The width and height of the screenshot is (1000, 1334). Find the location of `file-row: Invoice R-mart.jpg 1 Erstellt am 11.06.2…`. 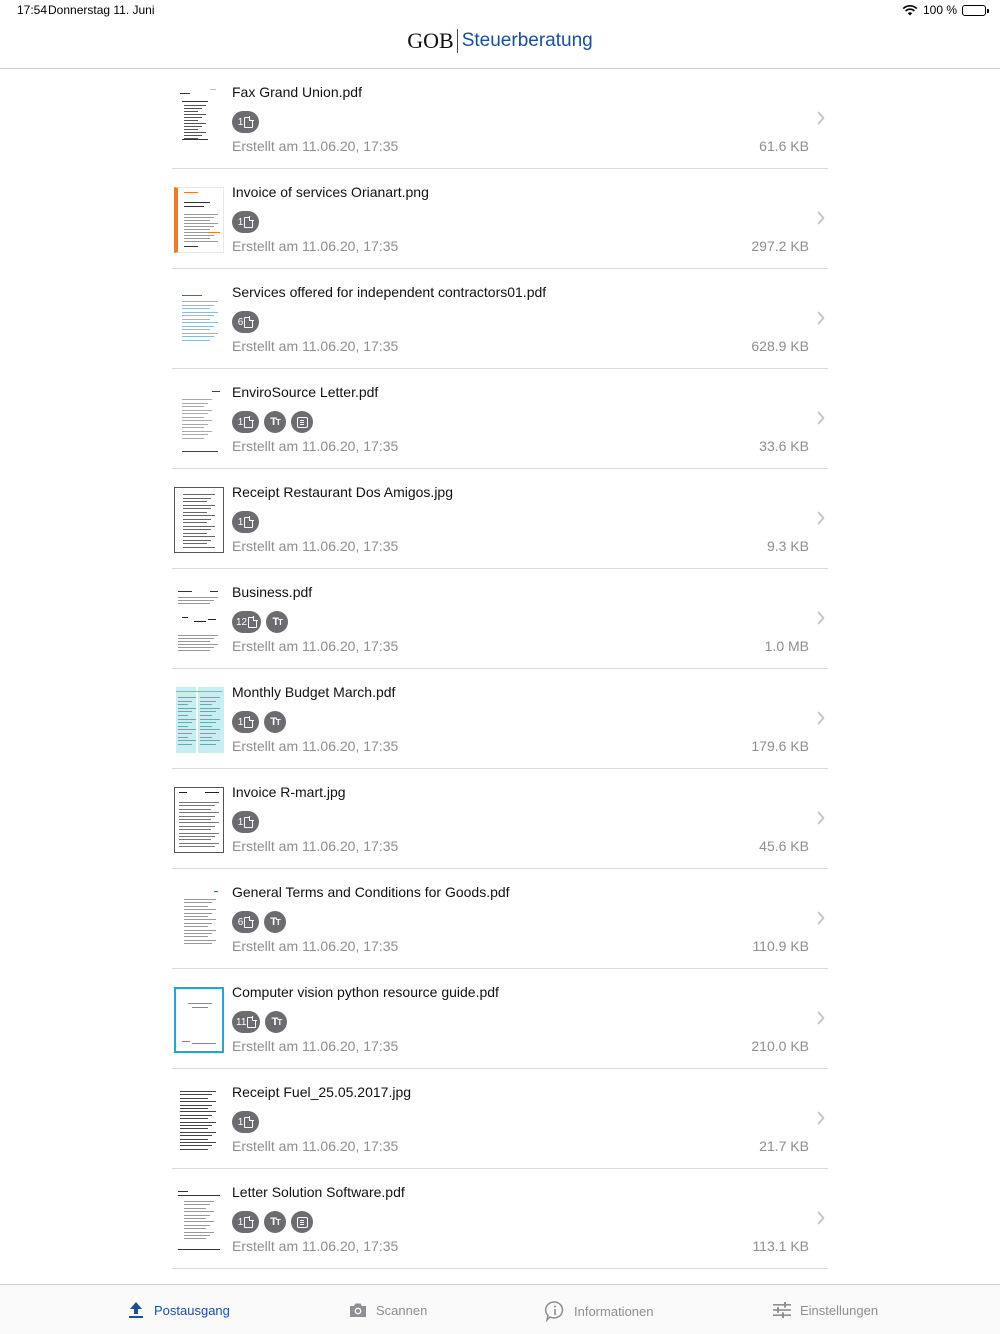

file-row: Invoice R-mart.jpg 1 Erstellt am 11.06.2… is located at coordinates (500, 819).